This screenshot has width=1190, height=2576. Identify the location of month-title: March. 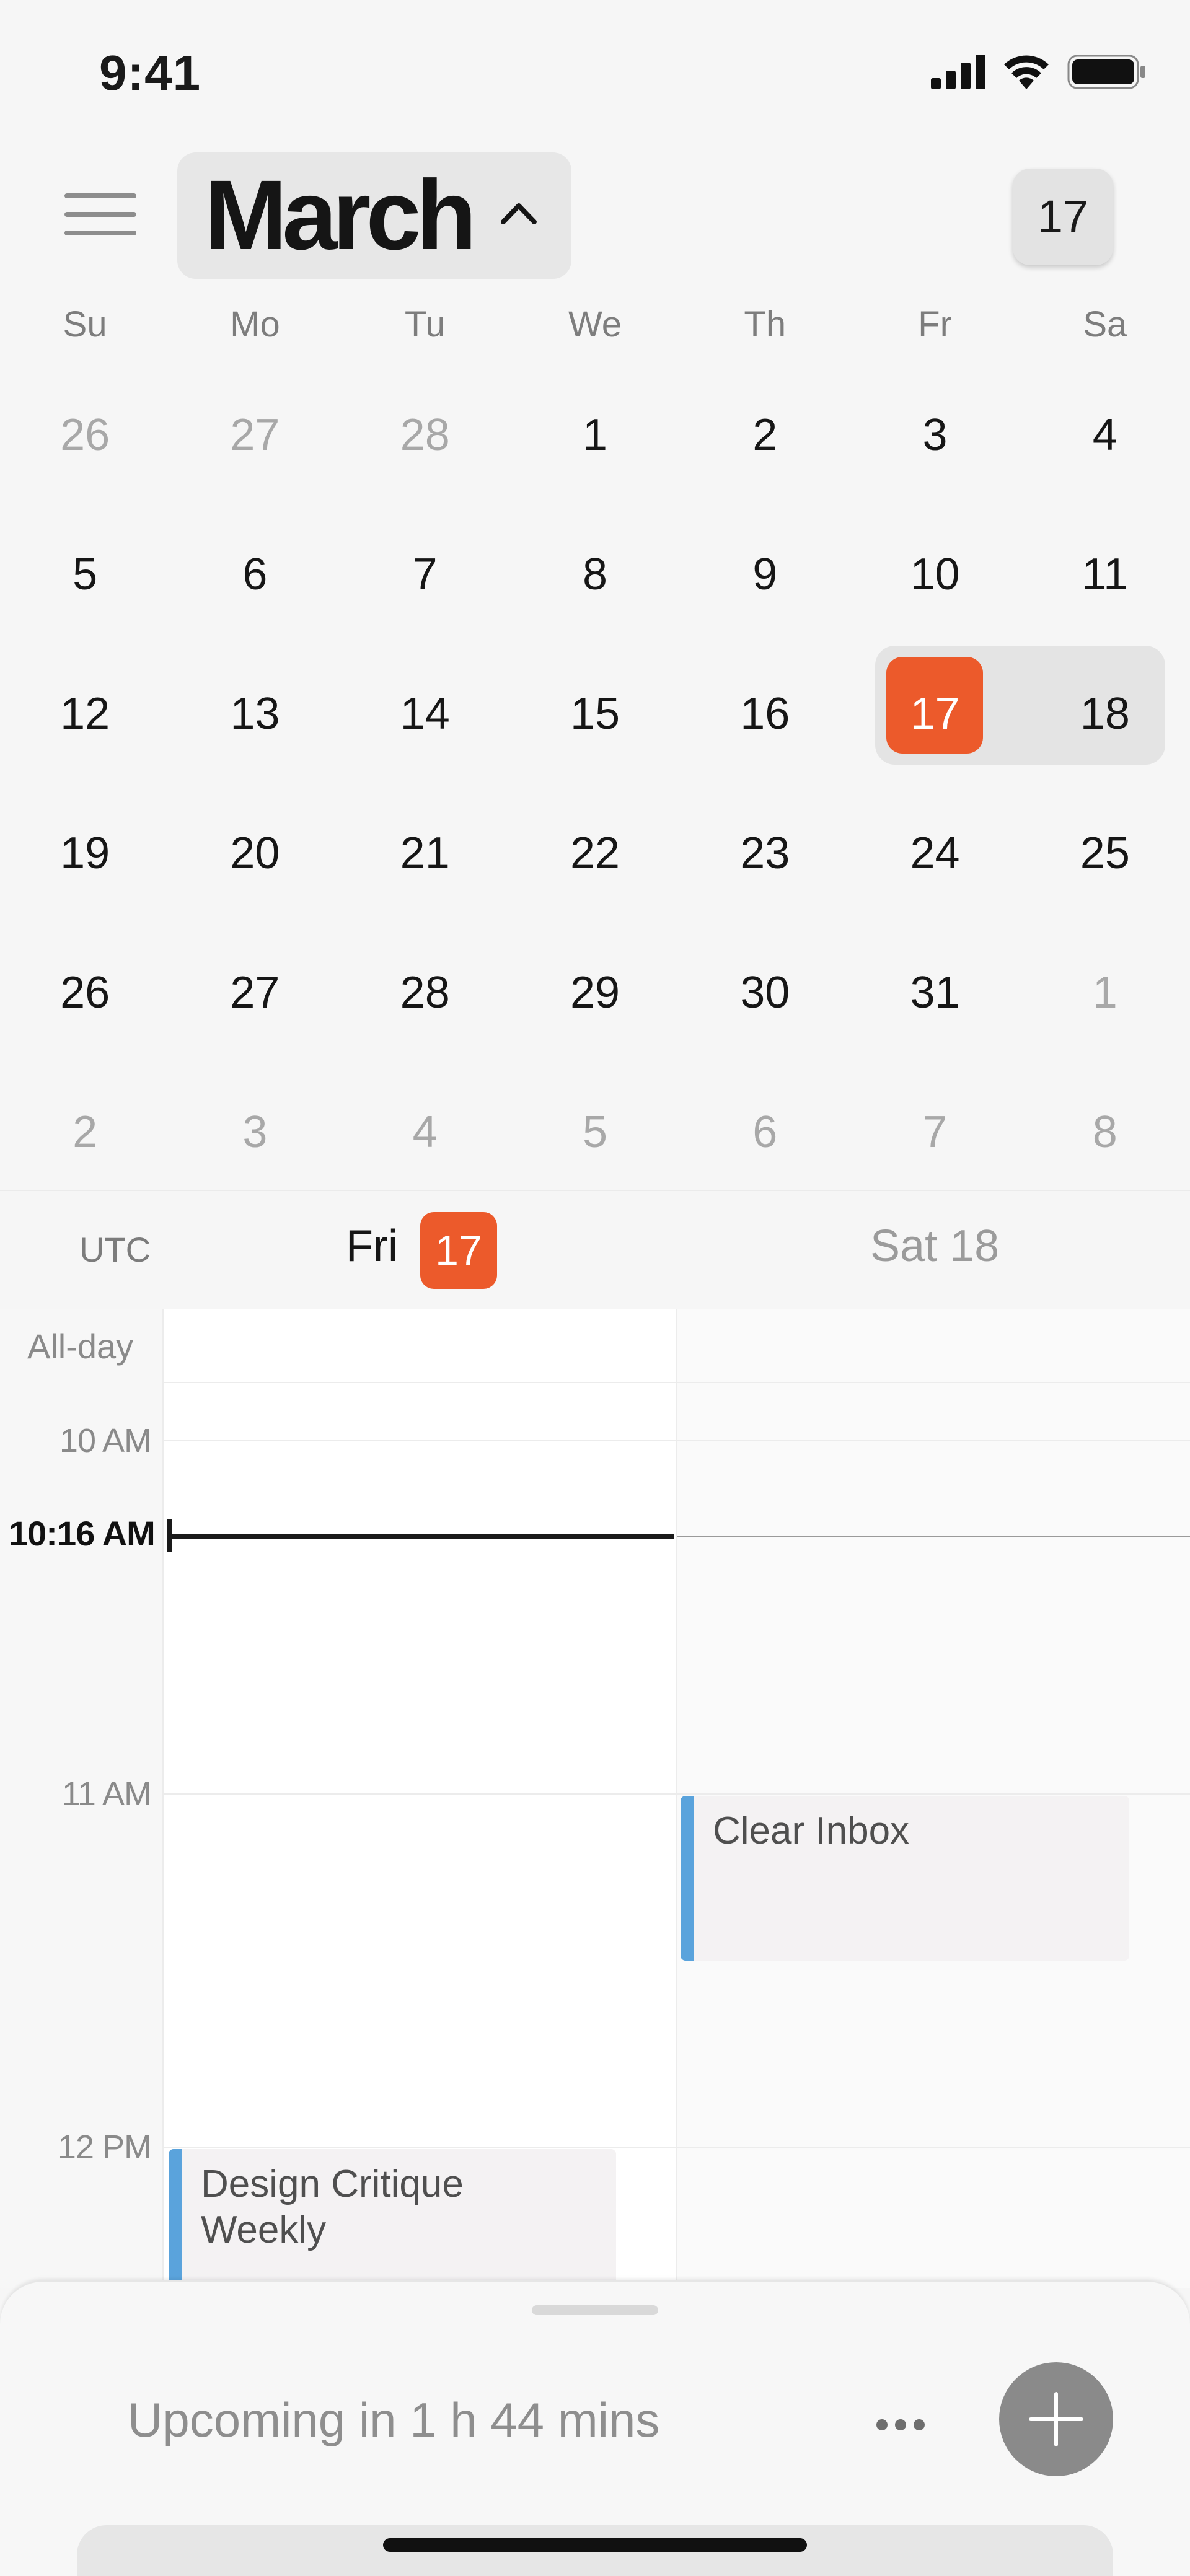
(341, 215).